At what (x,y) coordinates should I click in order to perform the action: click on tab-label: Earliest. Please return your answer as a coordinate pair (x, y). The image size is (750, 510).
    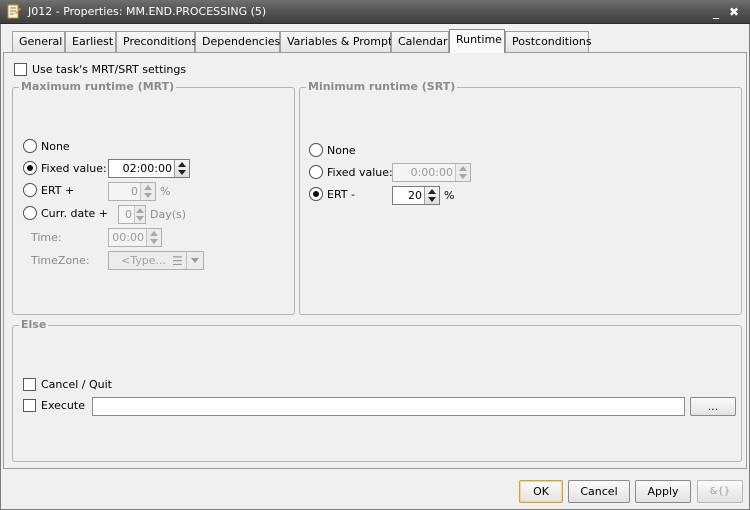
    Looking at the image, I should click on (93, 41).